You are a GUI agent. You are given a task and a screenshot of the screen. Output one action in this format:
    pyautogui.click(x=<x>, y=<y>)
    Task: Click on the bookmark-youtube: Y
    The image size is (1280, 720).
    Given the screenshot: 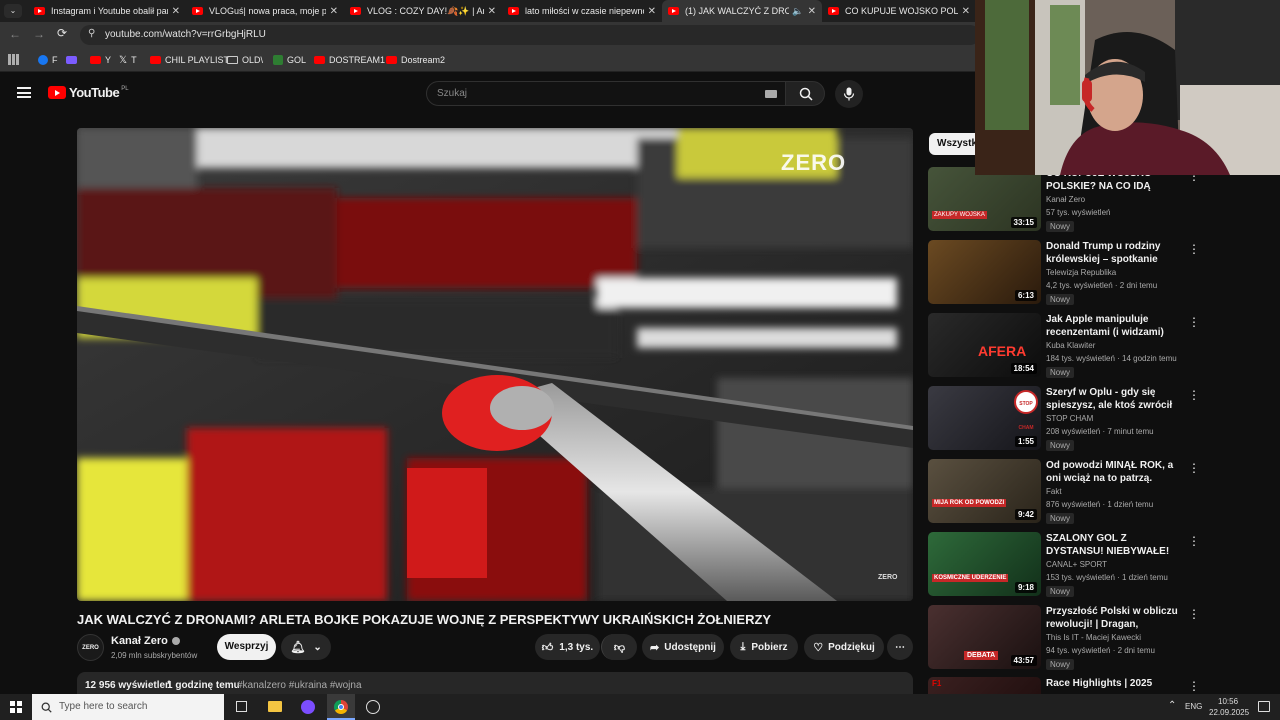 What is the action you would take?
    pyautogui.click(x=100, y=60)
    